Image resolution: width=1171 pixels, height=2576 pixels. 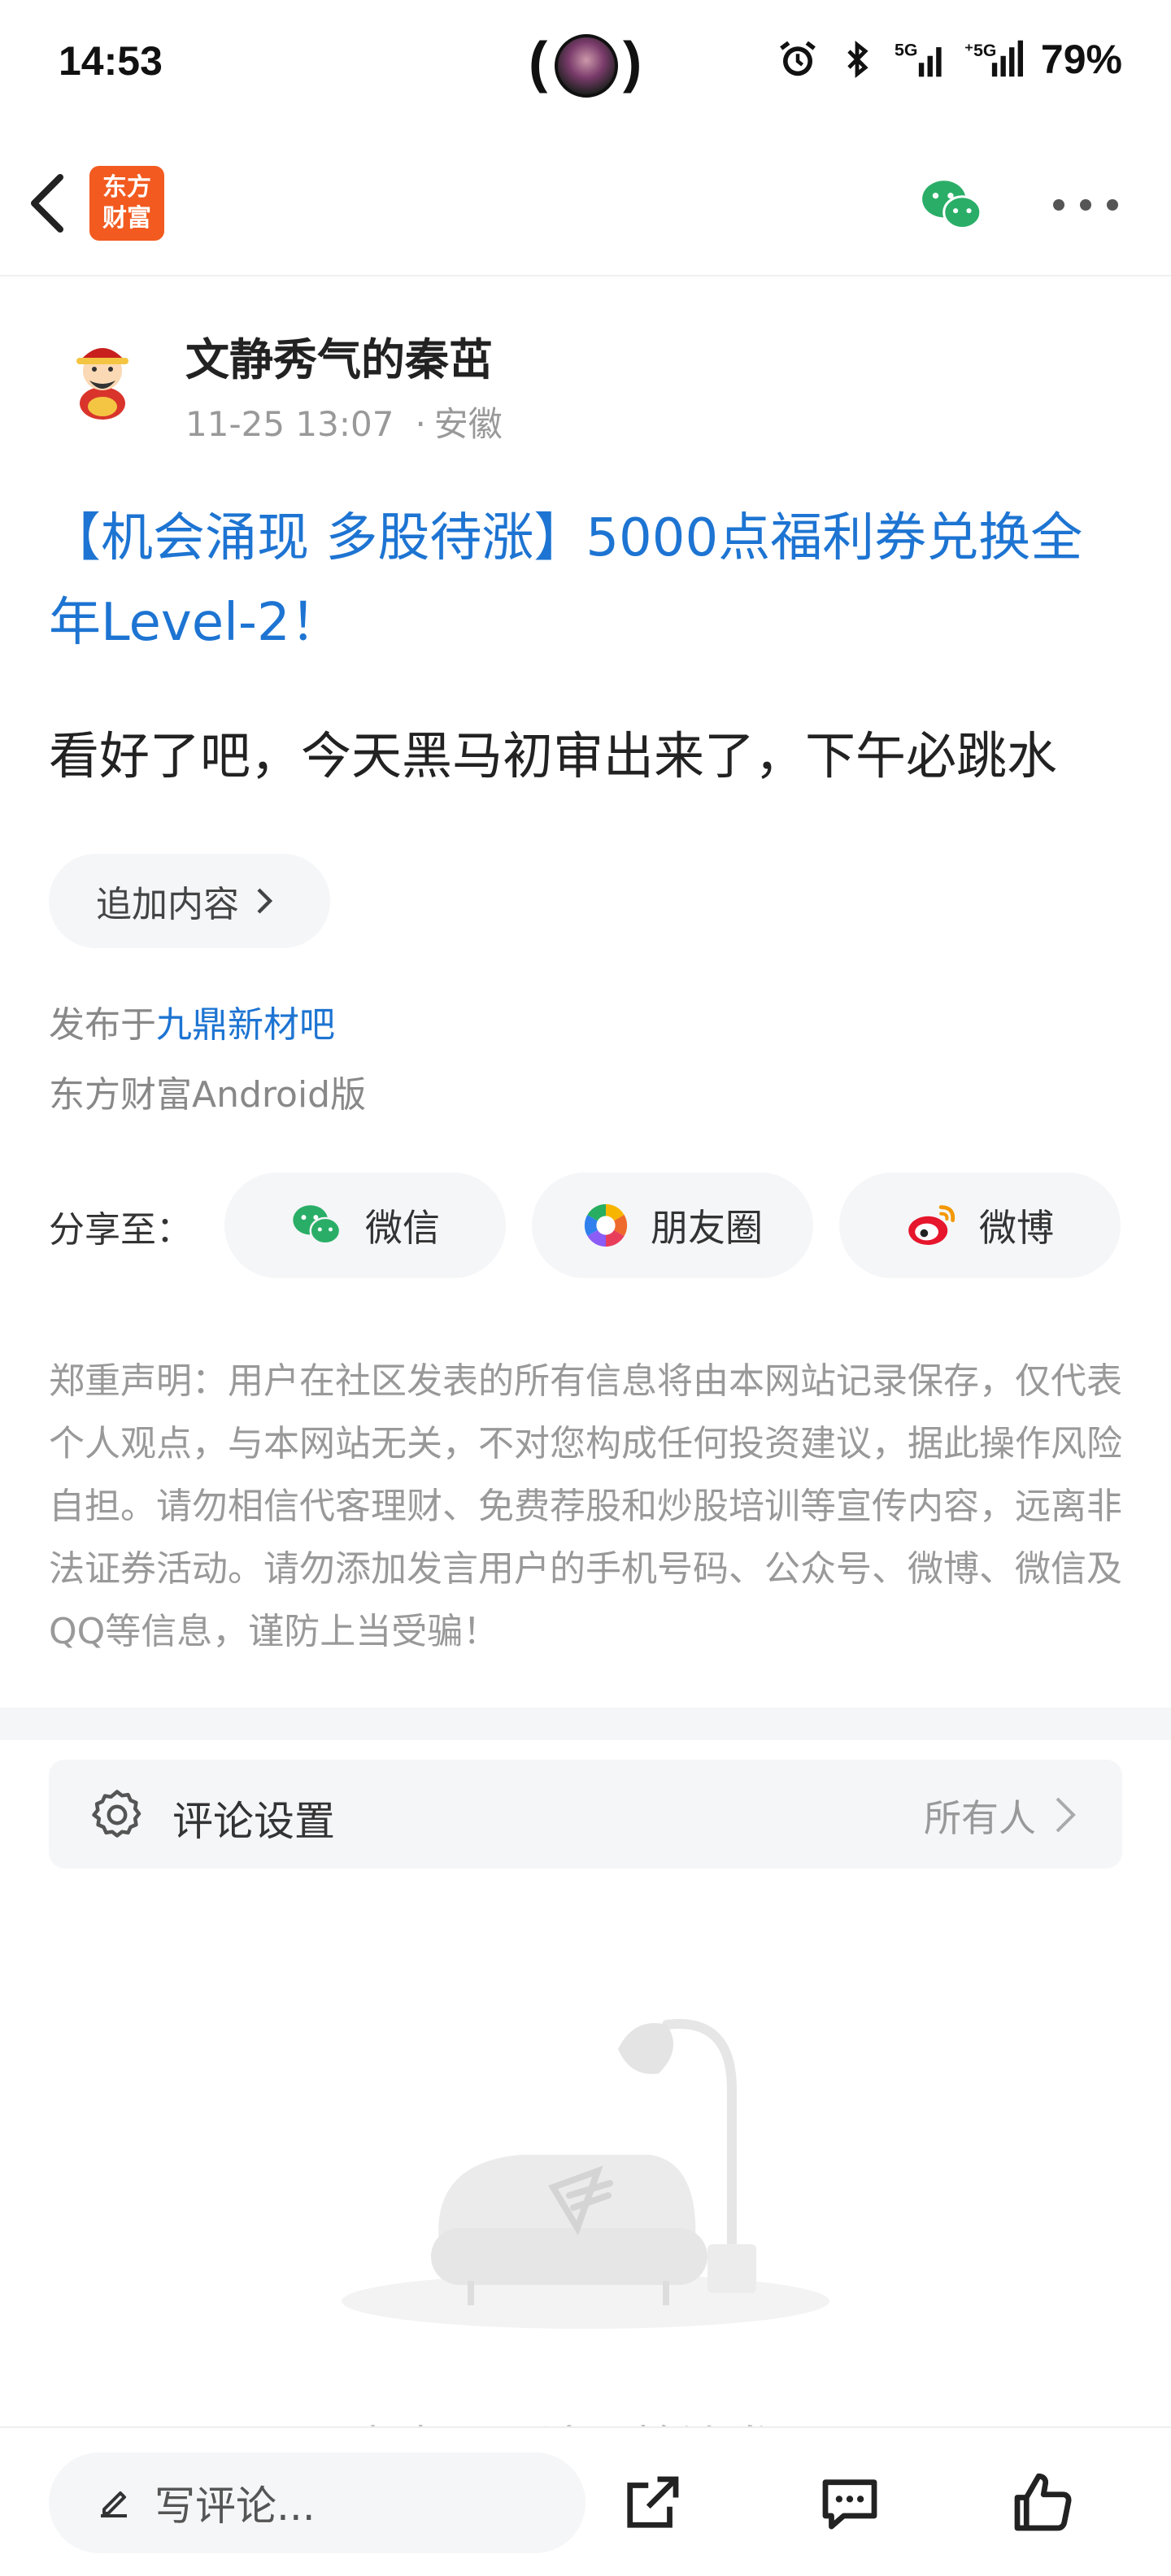 I want to click on alarm-icon, so click(x=798, y=58).